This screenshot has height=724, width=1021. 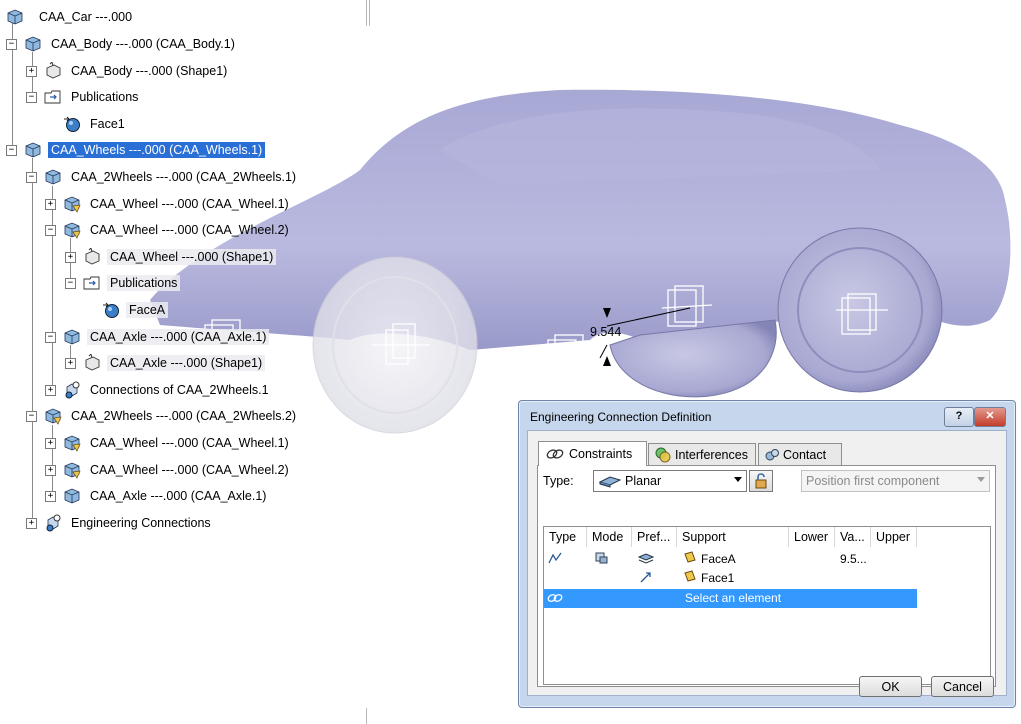 I want to click on row-support: FaceA, so click(x=718, y=559).